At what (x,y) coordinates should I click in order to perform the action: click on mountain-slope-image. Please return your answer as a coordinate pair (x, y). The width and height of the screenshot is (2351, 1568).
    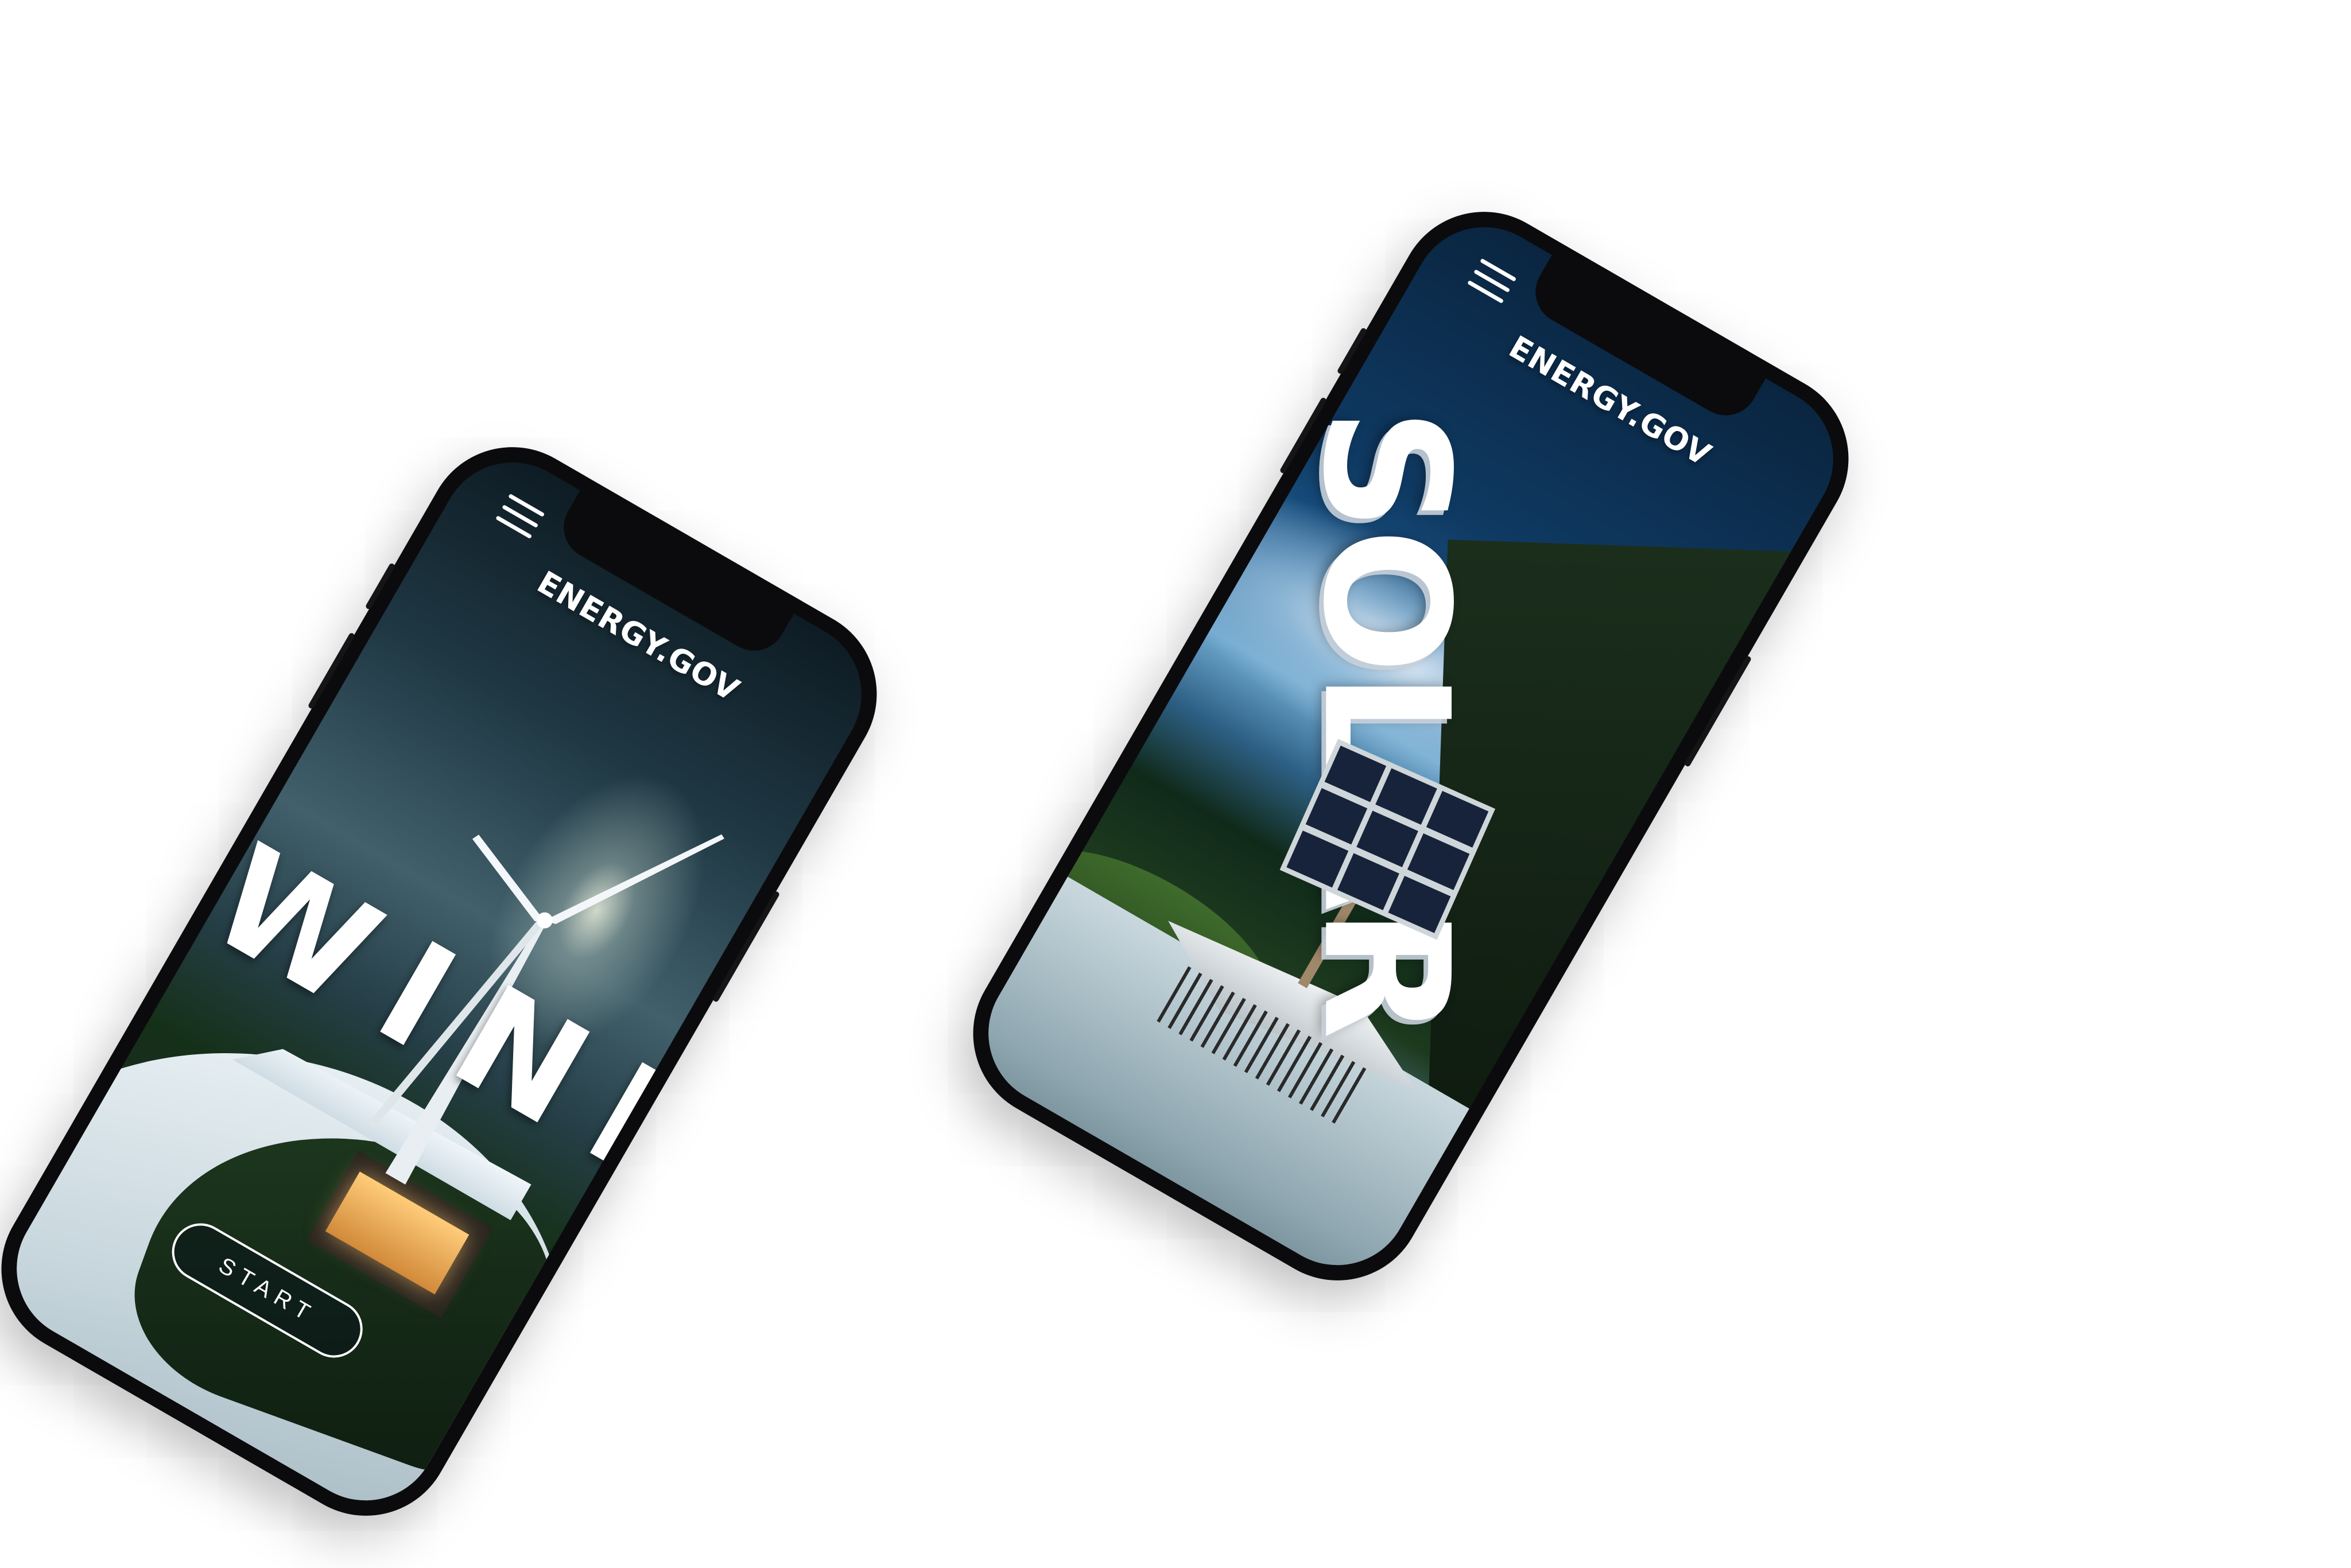
    Looking at the image, I should click on (1641, 916).